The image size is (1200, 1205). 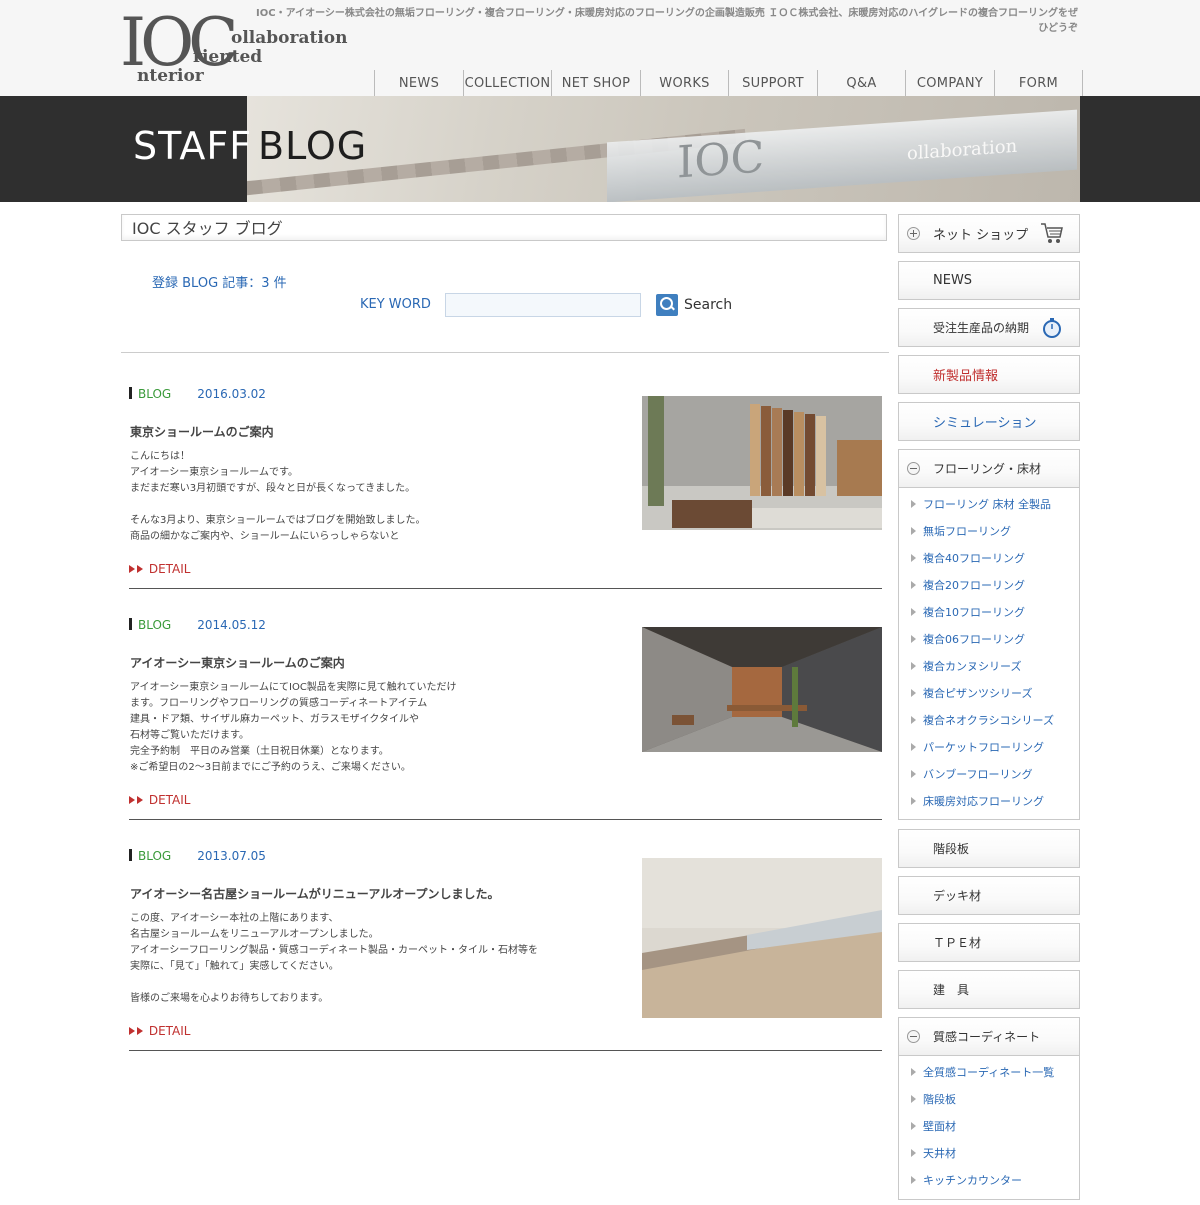 What do you see at coordinates (989, 1071) in the screenshot?
I see `sidebar-item-all-coordinate: 全質感コーディネート一覧` at bounding box center [989, 1071].